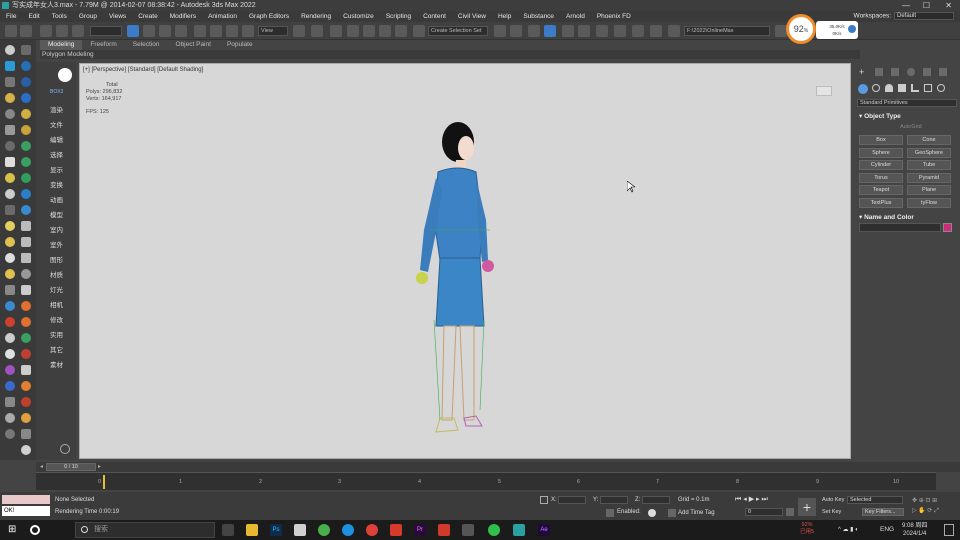 This screenshot has width=960, height=540. Describe the element at coordinates (764, 512) in the screenshot. I see `current-frame-field: 0` at that location.